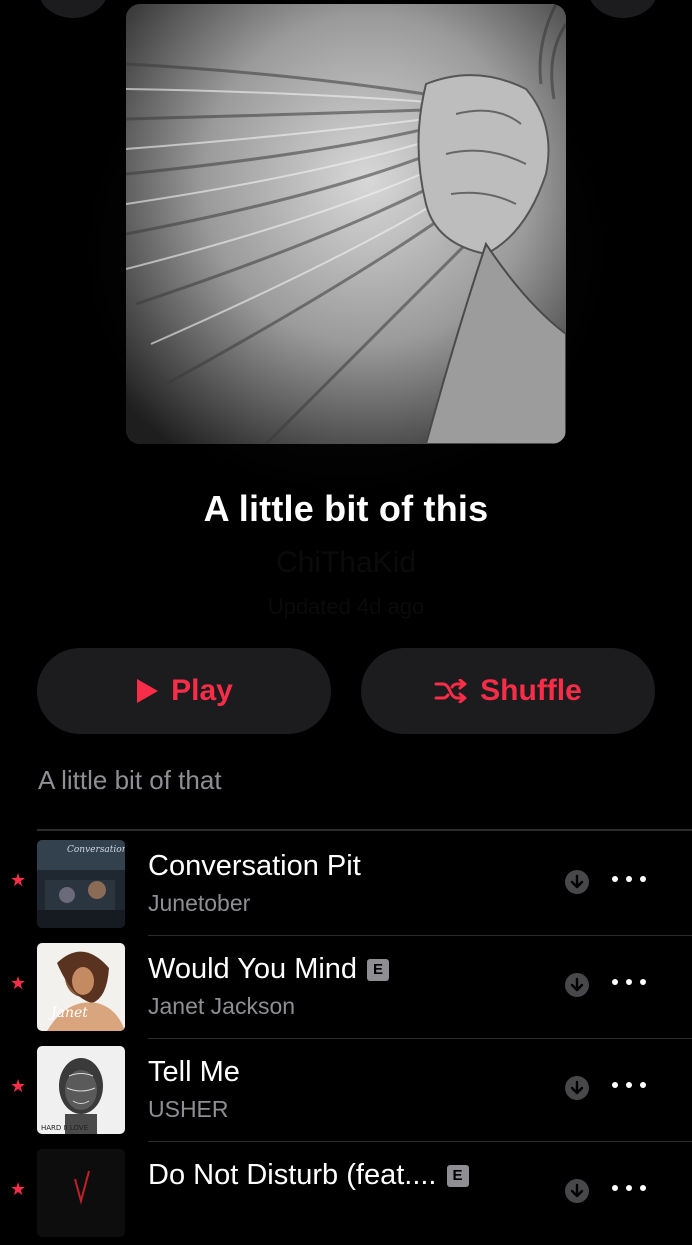 The width and height of the screenshot is (692, 1245). Describe the element at coordinates (81, 884) in the screenshot. I see `track-cover-art: Conversation Pit` at that location.